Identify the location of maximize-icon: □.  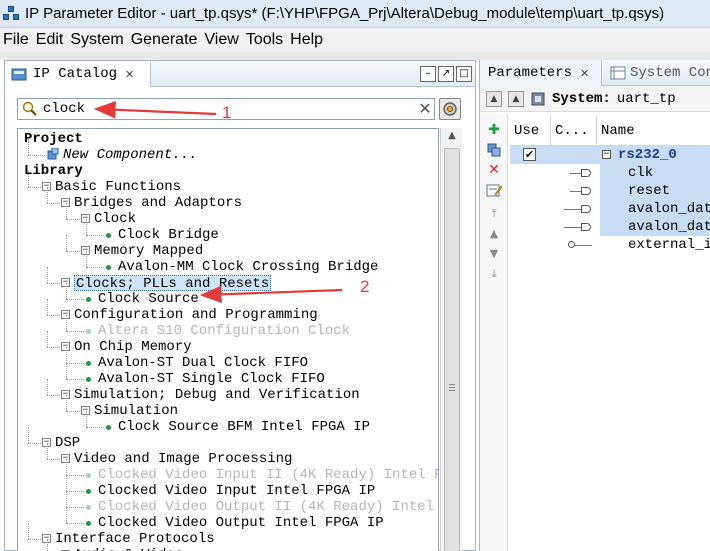
(464, 74).